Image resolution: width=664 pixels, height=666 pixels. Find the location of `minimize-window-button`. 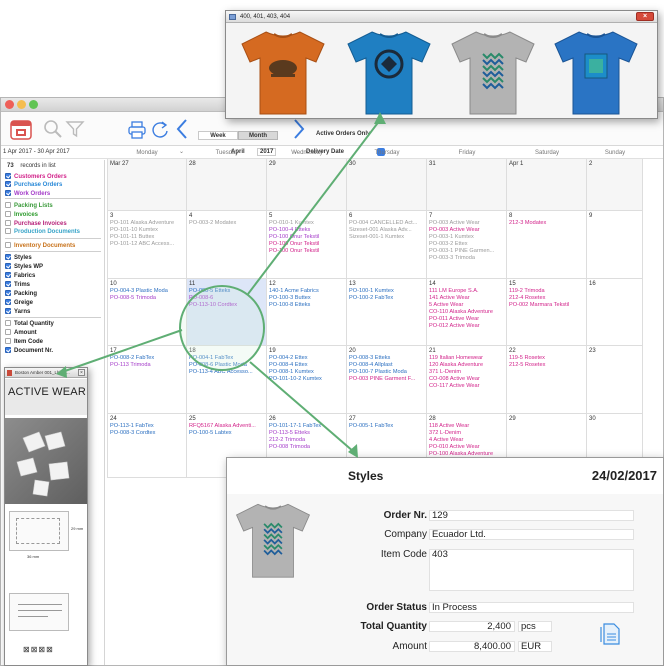

minimize-window-button is located at coordinates (21, 104).